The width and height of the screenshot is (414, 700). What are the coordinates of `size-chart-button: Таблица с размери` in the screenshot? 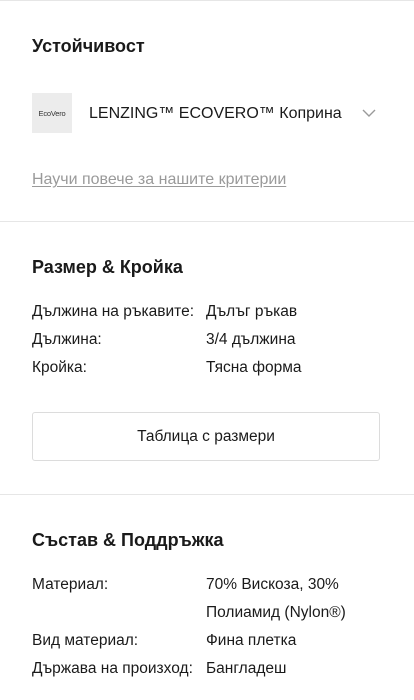 It's located at (206, 436).